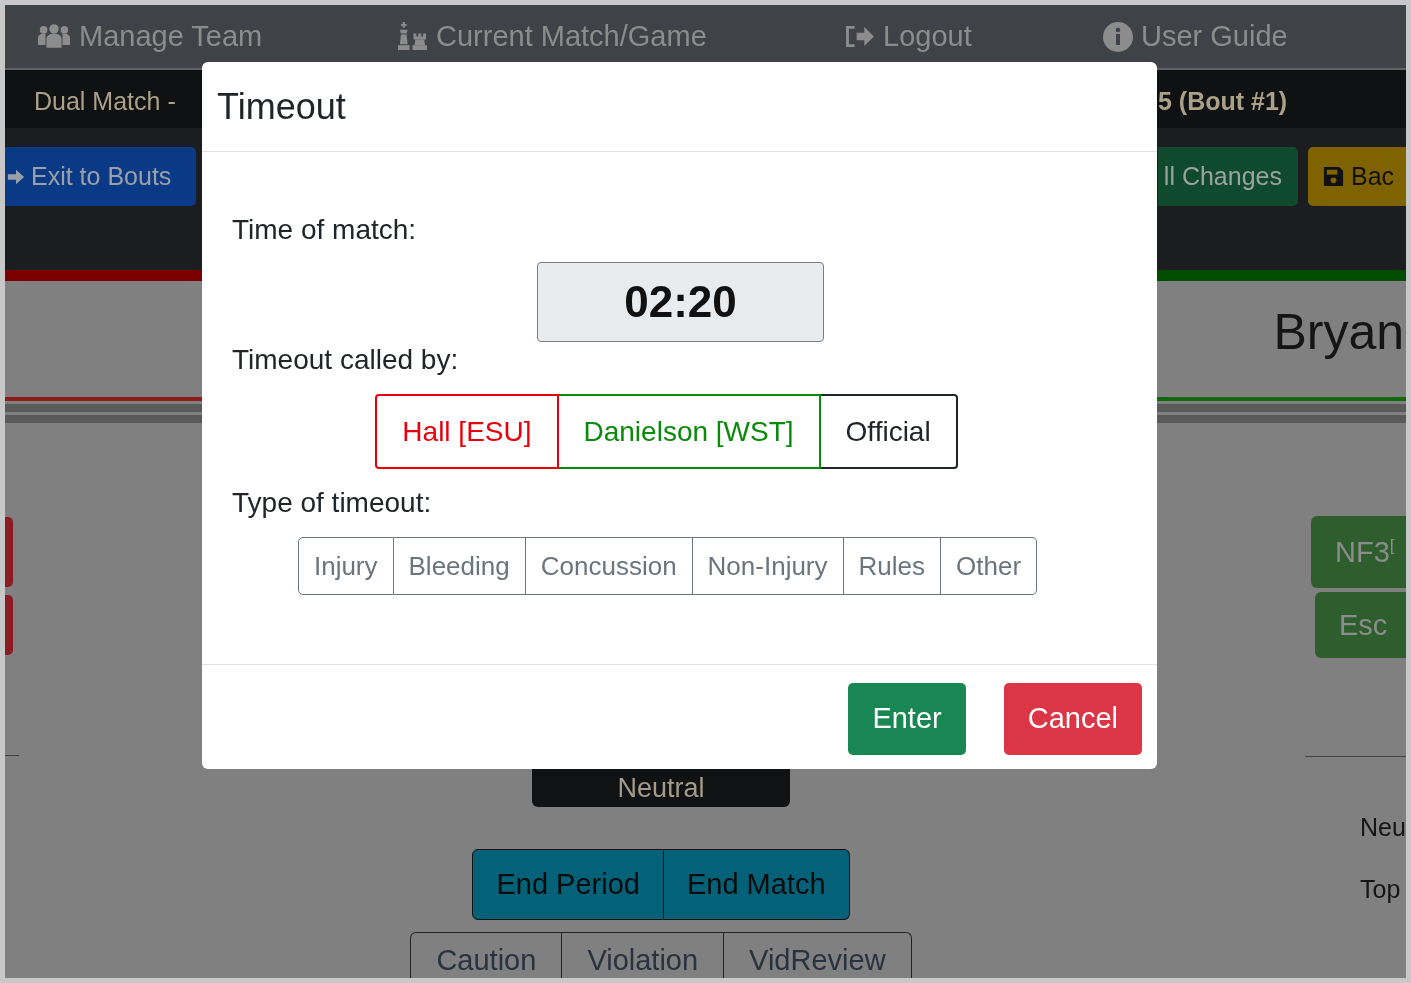  What do you see at coordinates (1381, 889) in the screenshot?
I see `position-label: Top` at bounding box center [1381, 889].